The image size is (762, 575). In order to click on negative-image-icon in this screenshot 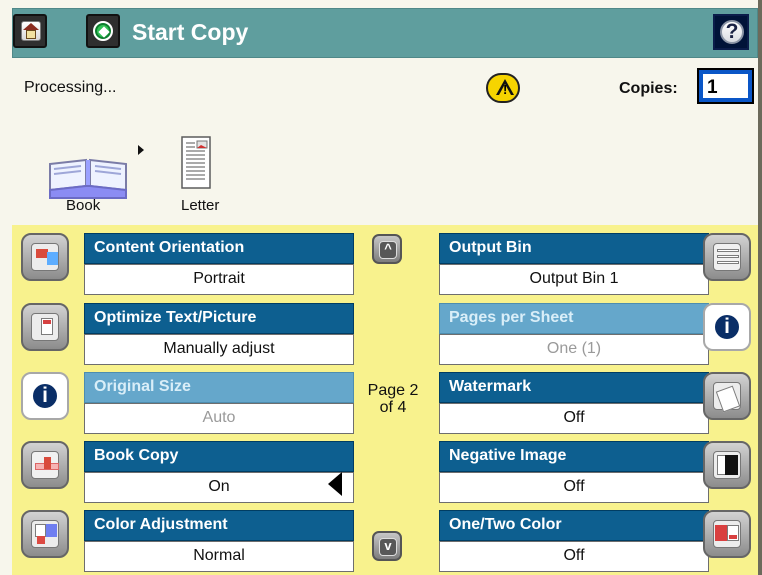, I will do `click(727, 465)`.